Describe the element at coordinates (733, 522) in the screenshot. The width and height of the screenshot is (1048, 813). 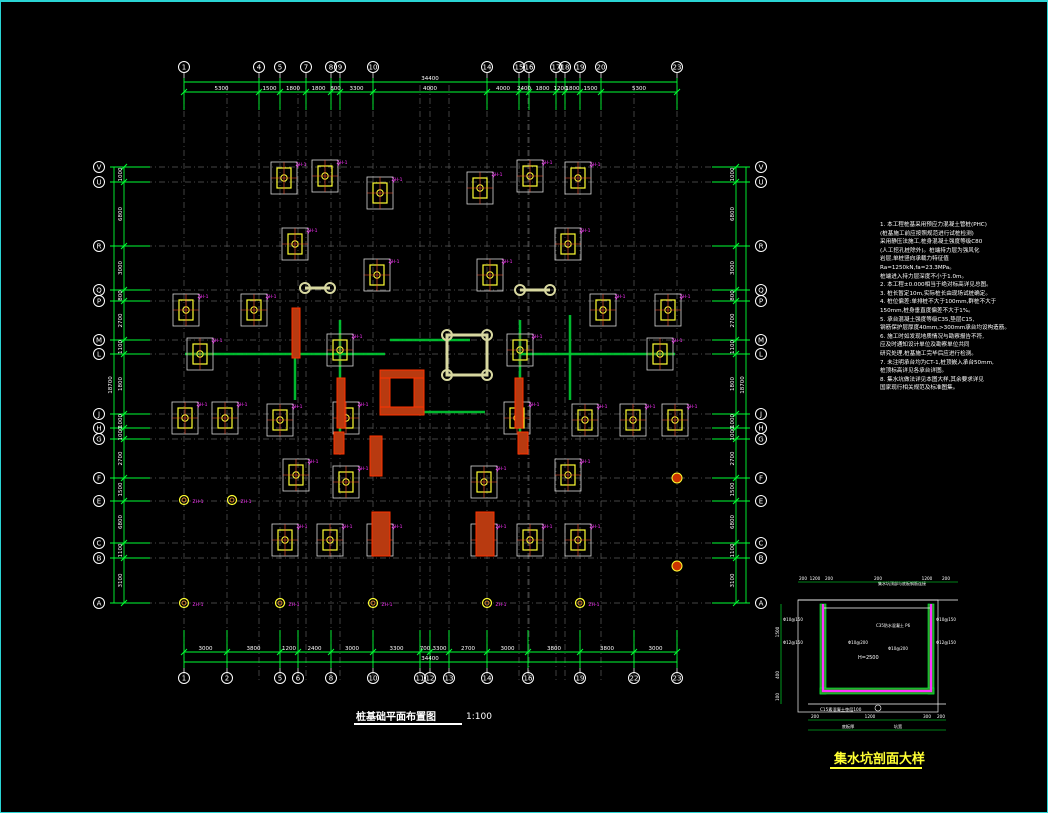
I see `dim-text-right: 6800` at that location.